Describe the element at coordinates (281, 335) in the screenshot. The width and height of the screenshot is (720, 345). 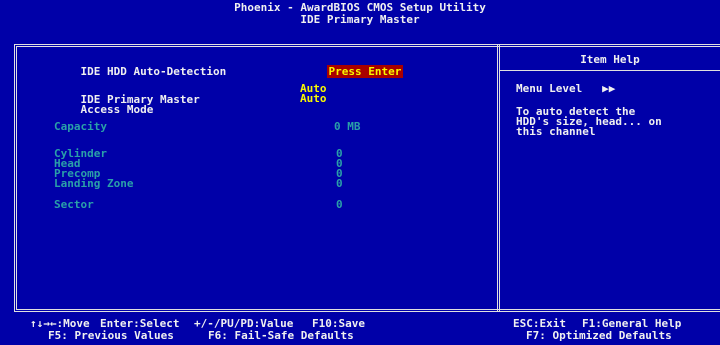
I see `key-fail-safe-defaults: F6: Fail-Safe Defaults` at that location.